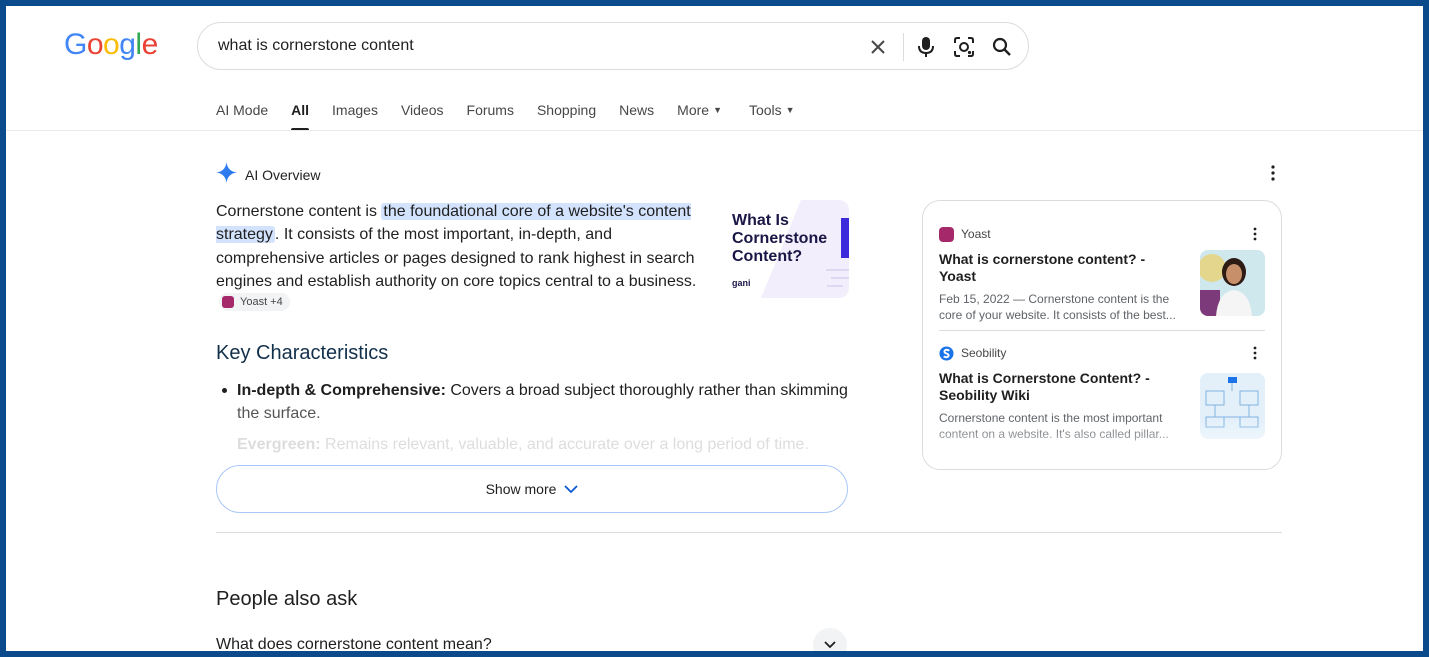 This screenshot has height=657, width=1429. I want to click on characteristic-label: In-depth & Comprehensive:, so click(341, 390).